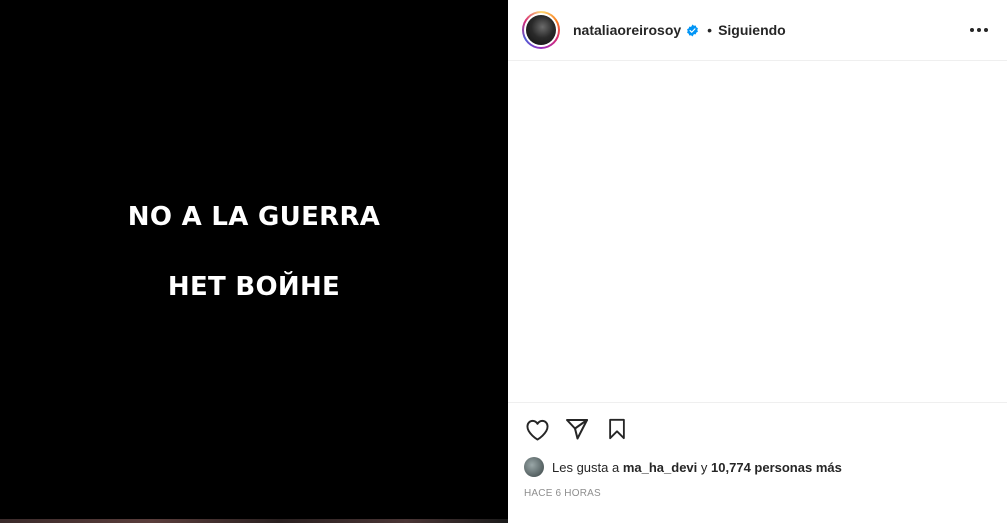 This screenshot has height=523, width=1007. I want to click on liker-avatar, so click(534, 467).